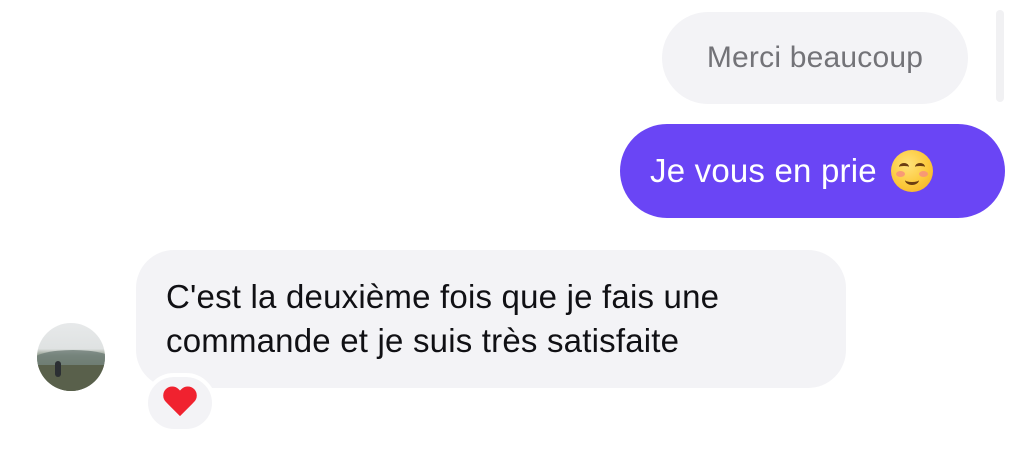 This screenshot has width=1024, height=459. I want to click on red-heart-icon, so click(180, 403).